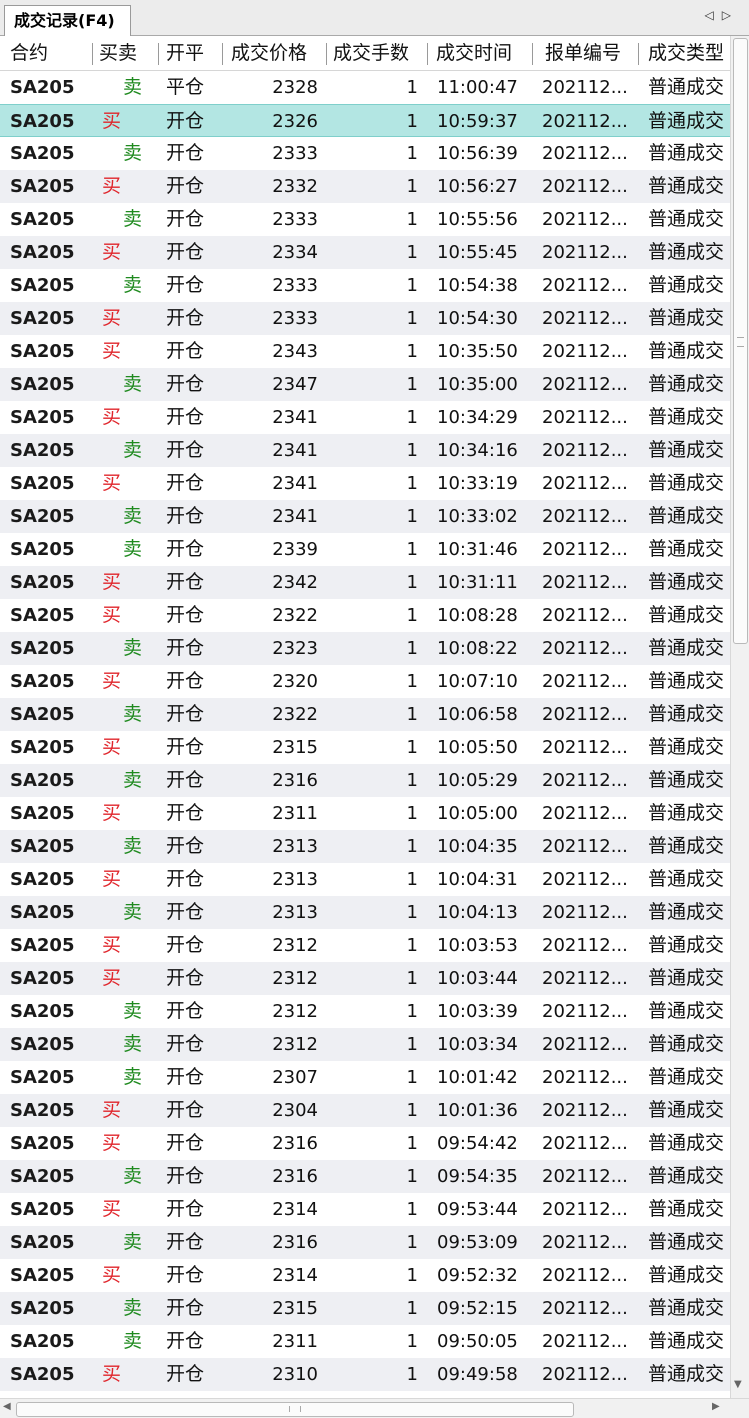 This screenshot has height=1418, width=749. What do you see at coordinates (740, 341) in the screenshot?
I see `vertical-scroll-thumb` at bounding box center [740, 341].